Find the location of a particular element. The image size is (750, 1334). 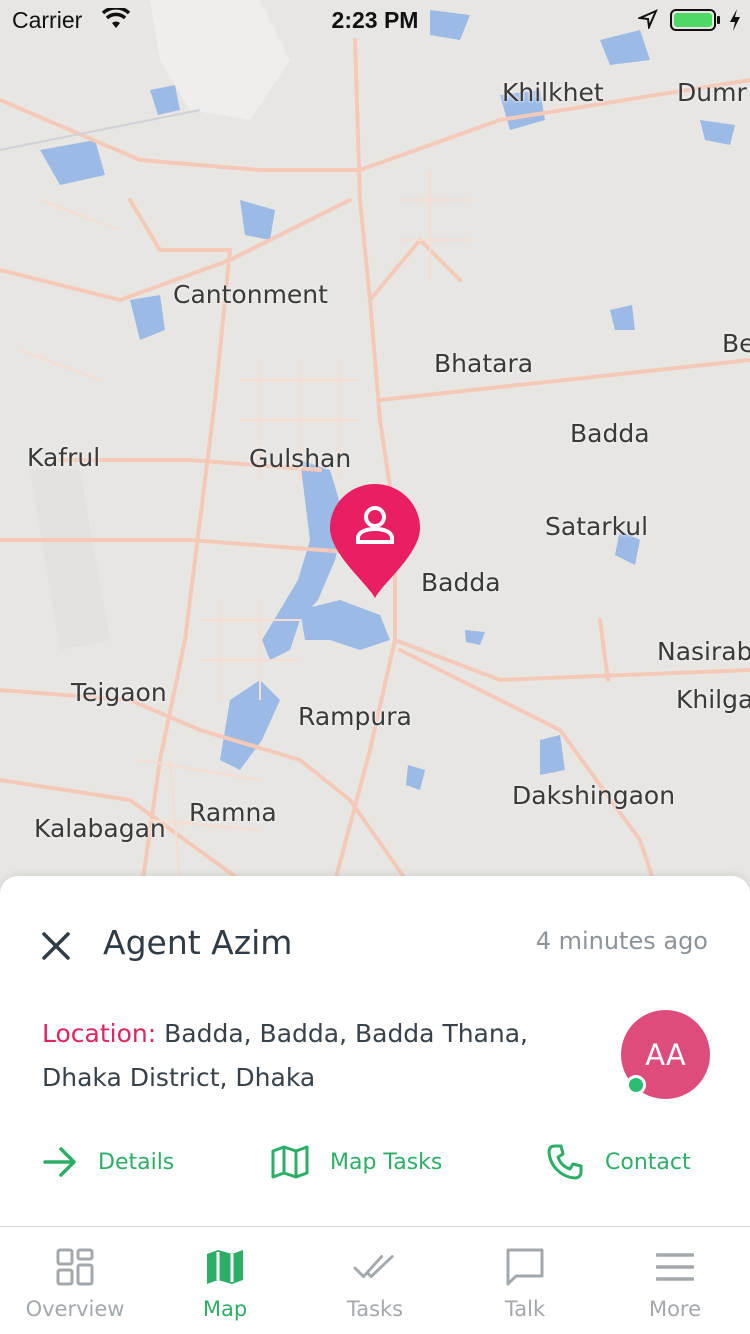

map-label: Kafrul is located at coordinates (64, 457).